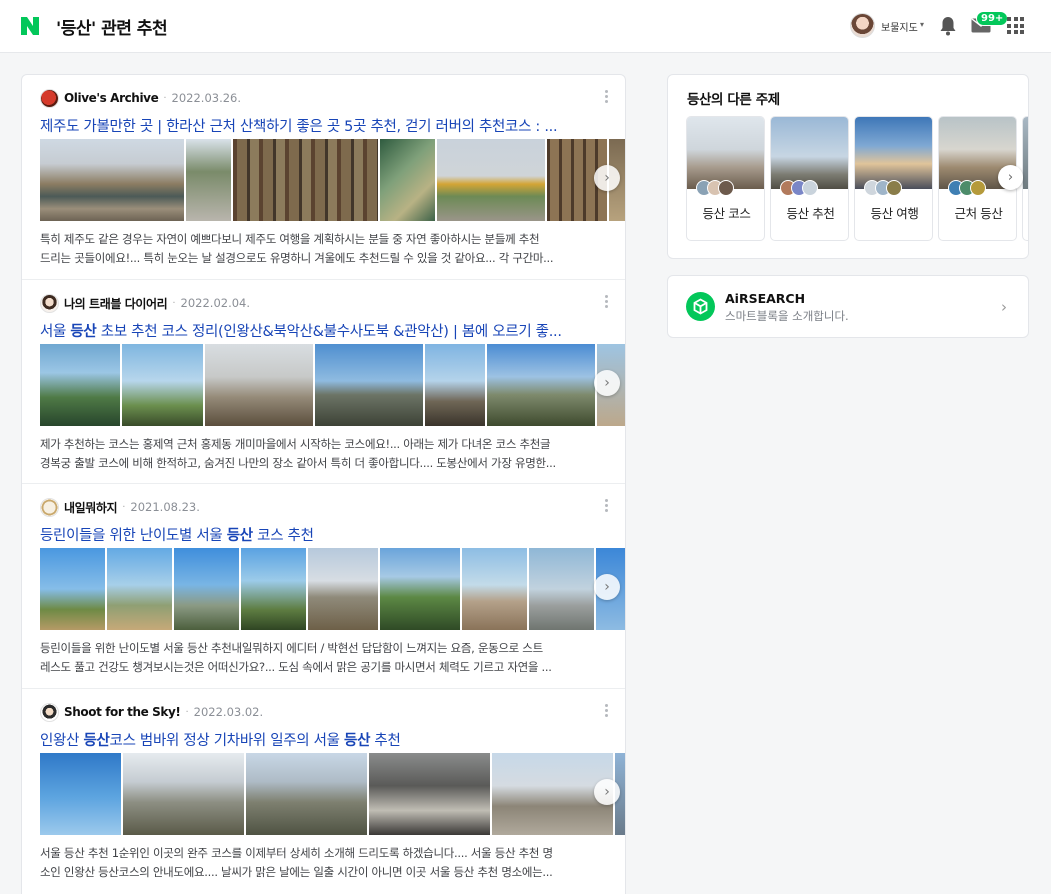 This screenshot has width=1051, height=894. I want to click on airsearch-card: AiRSEARCH 스마트블록을 소개합니다. ›, so click(848, 306).